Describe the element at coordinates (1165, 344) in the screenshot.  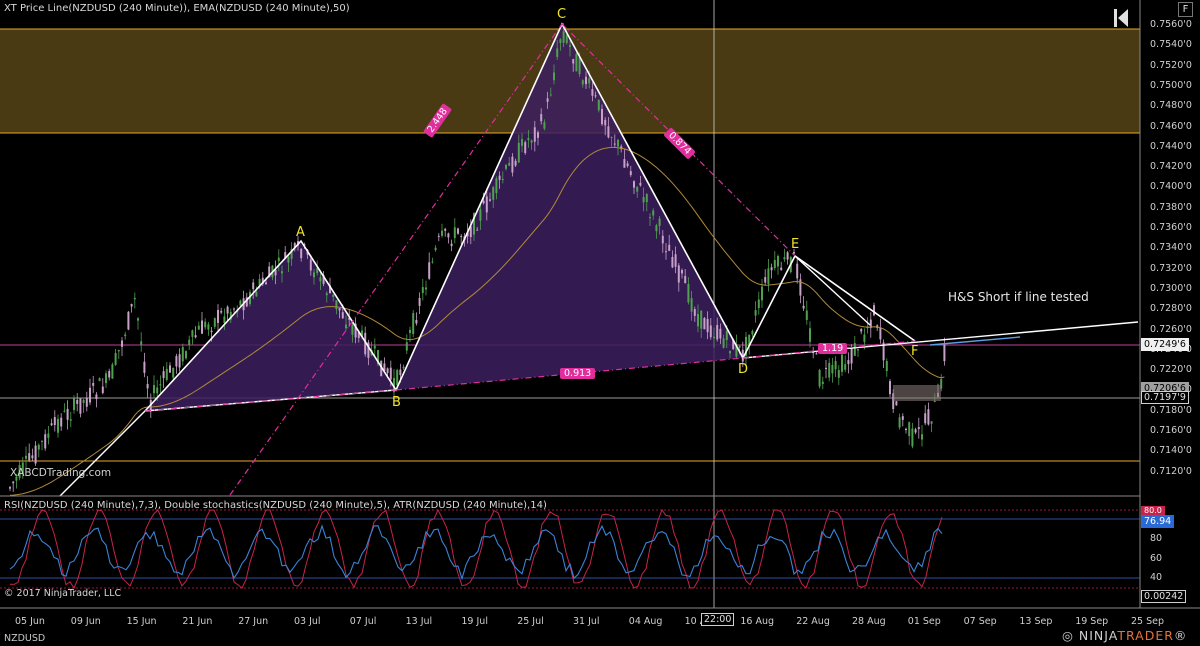
I see `current-price-tag: 0.7249'6` at that location.